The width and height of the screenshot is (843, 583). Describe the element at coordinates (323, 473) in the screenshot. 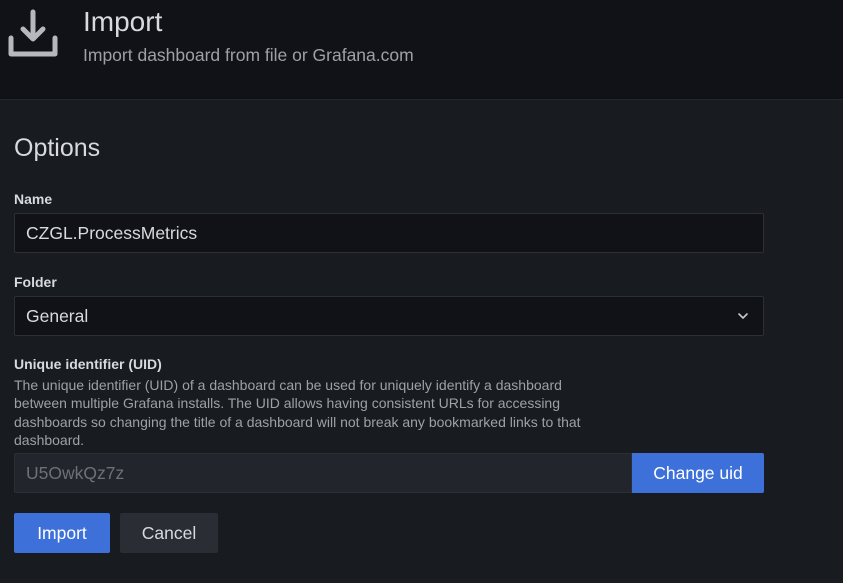

I see `uid-input: U5OwkQz7z` at that location.